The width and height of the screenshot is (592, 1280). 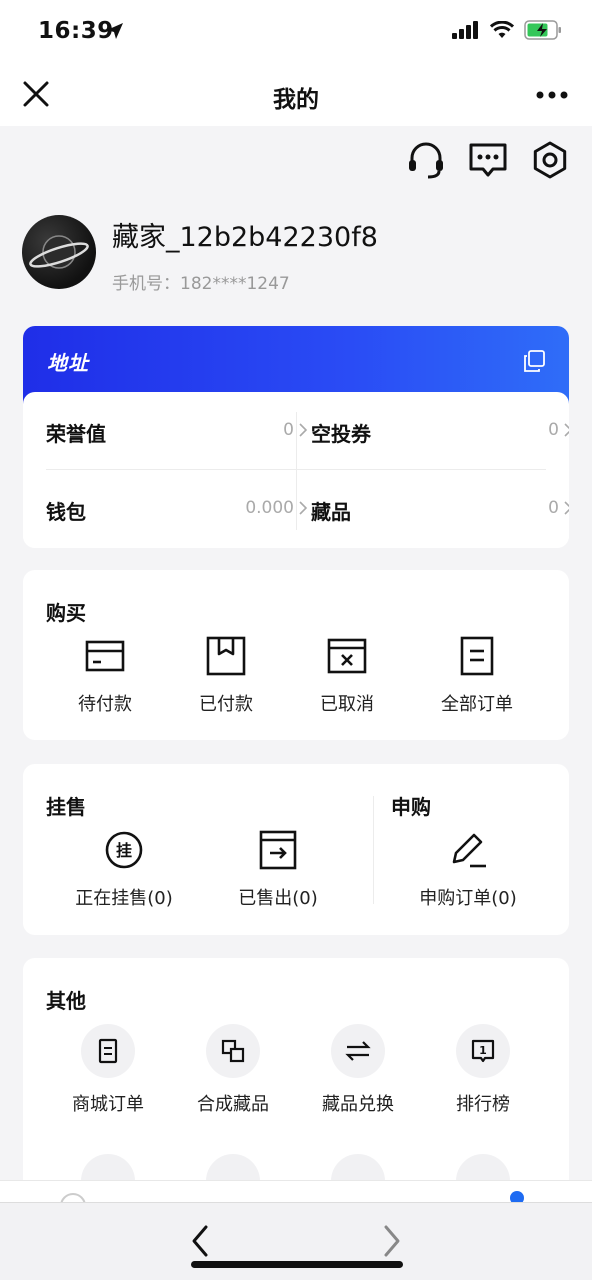 I want to click on box-icon, so click(x=226, y=656).